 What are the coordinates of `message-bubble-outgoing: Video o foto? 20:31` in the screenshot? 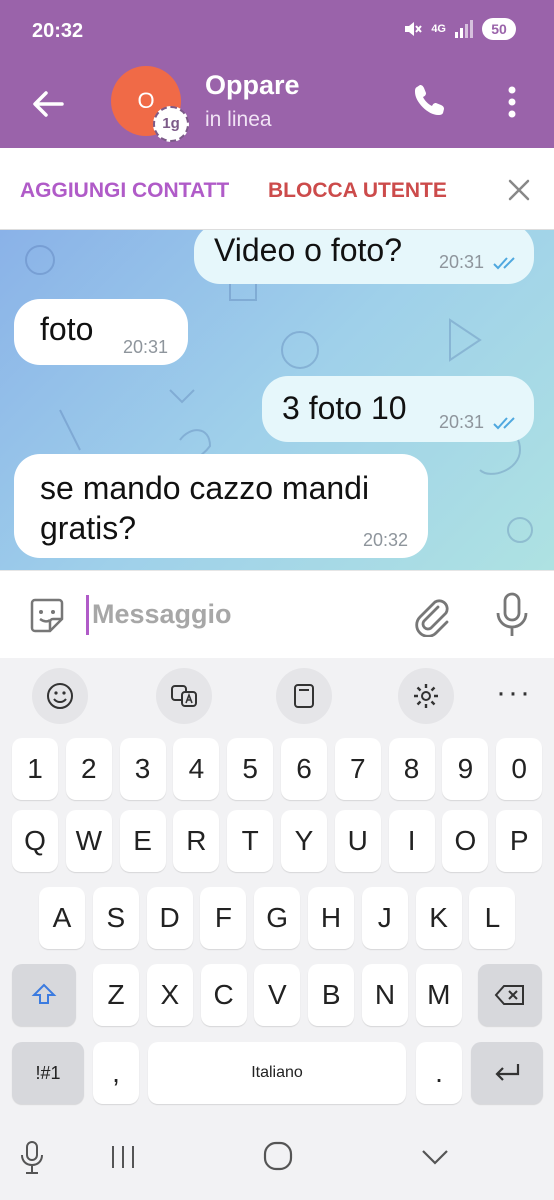 It's located at (364, 257).